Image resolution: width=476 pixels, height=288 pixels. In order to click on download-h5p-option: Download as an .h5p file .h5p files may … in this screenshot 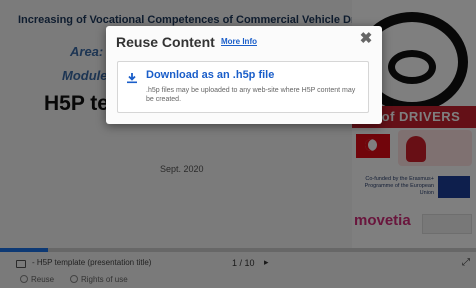, I will do `click(243, 87)`.